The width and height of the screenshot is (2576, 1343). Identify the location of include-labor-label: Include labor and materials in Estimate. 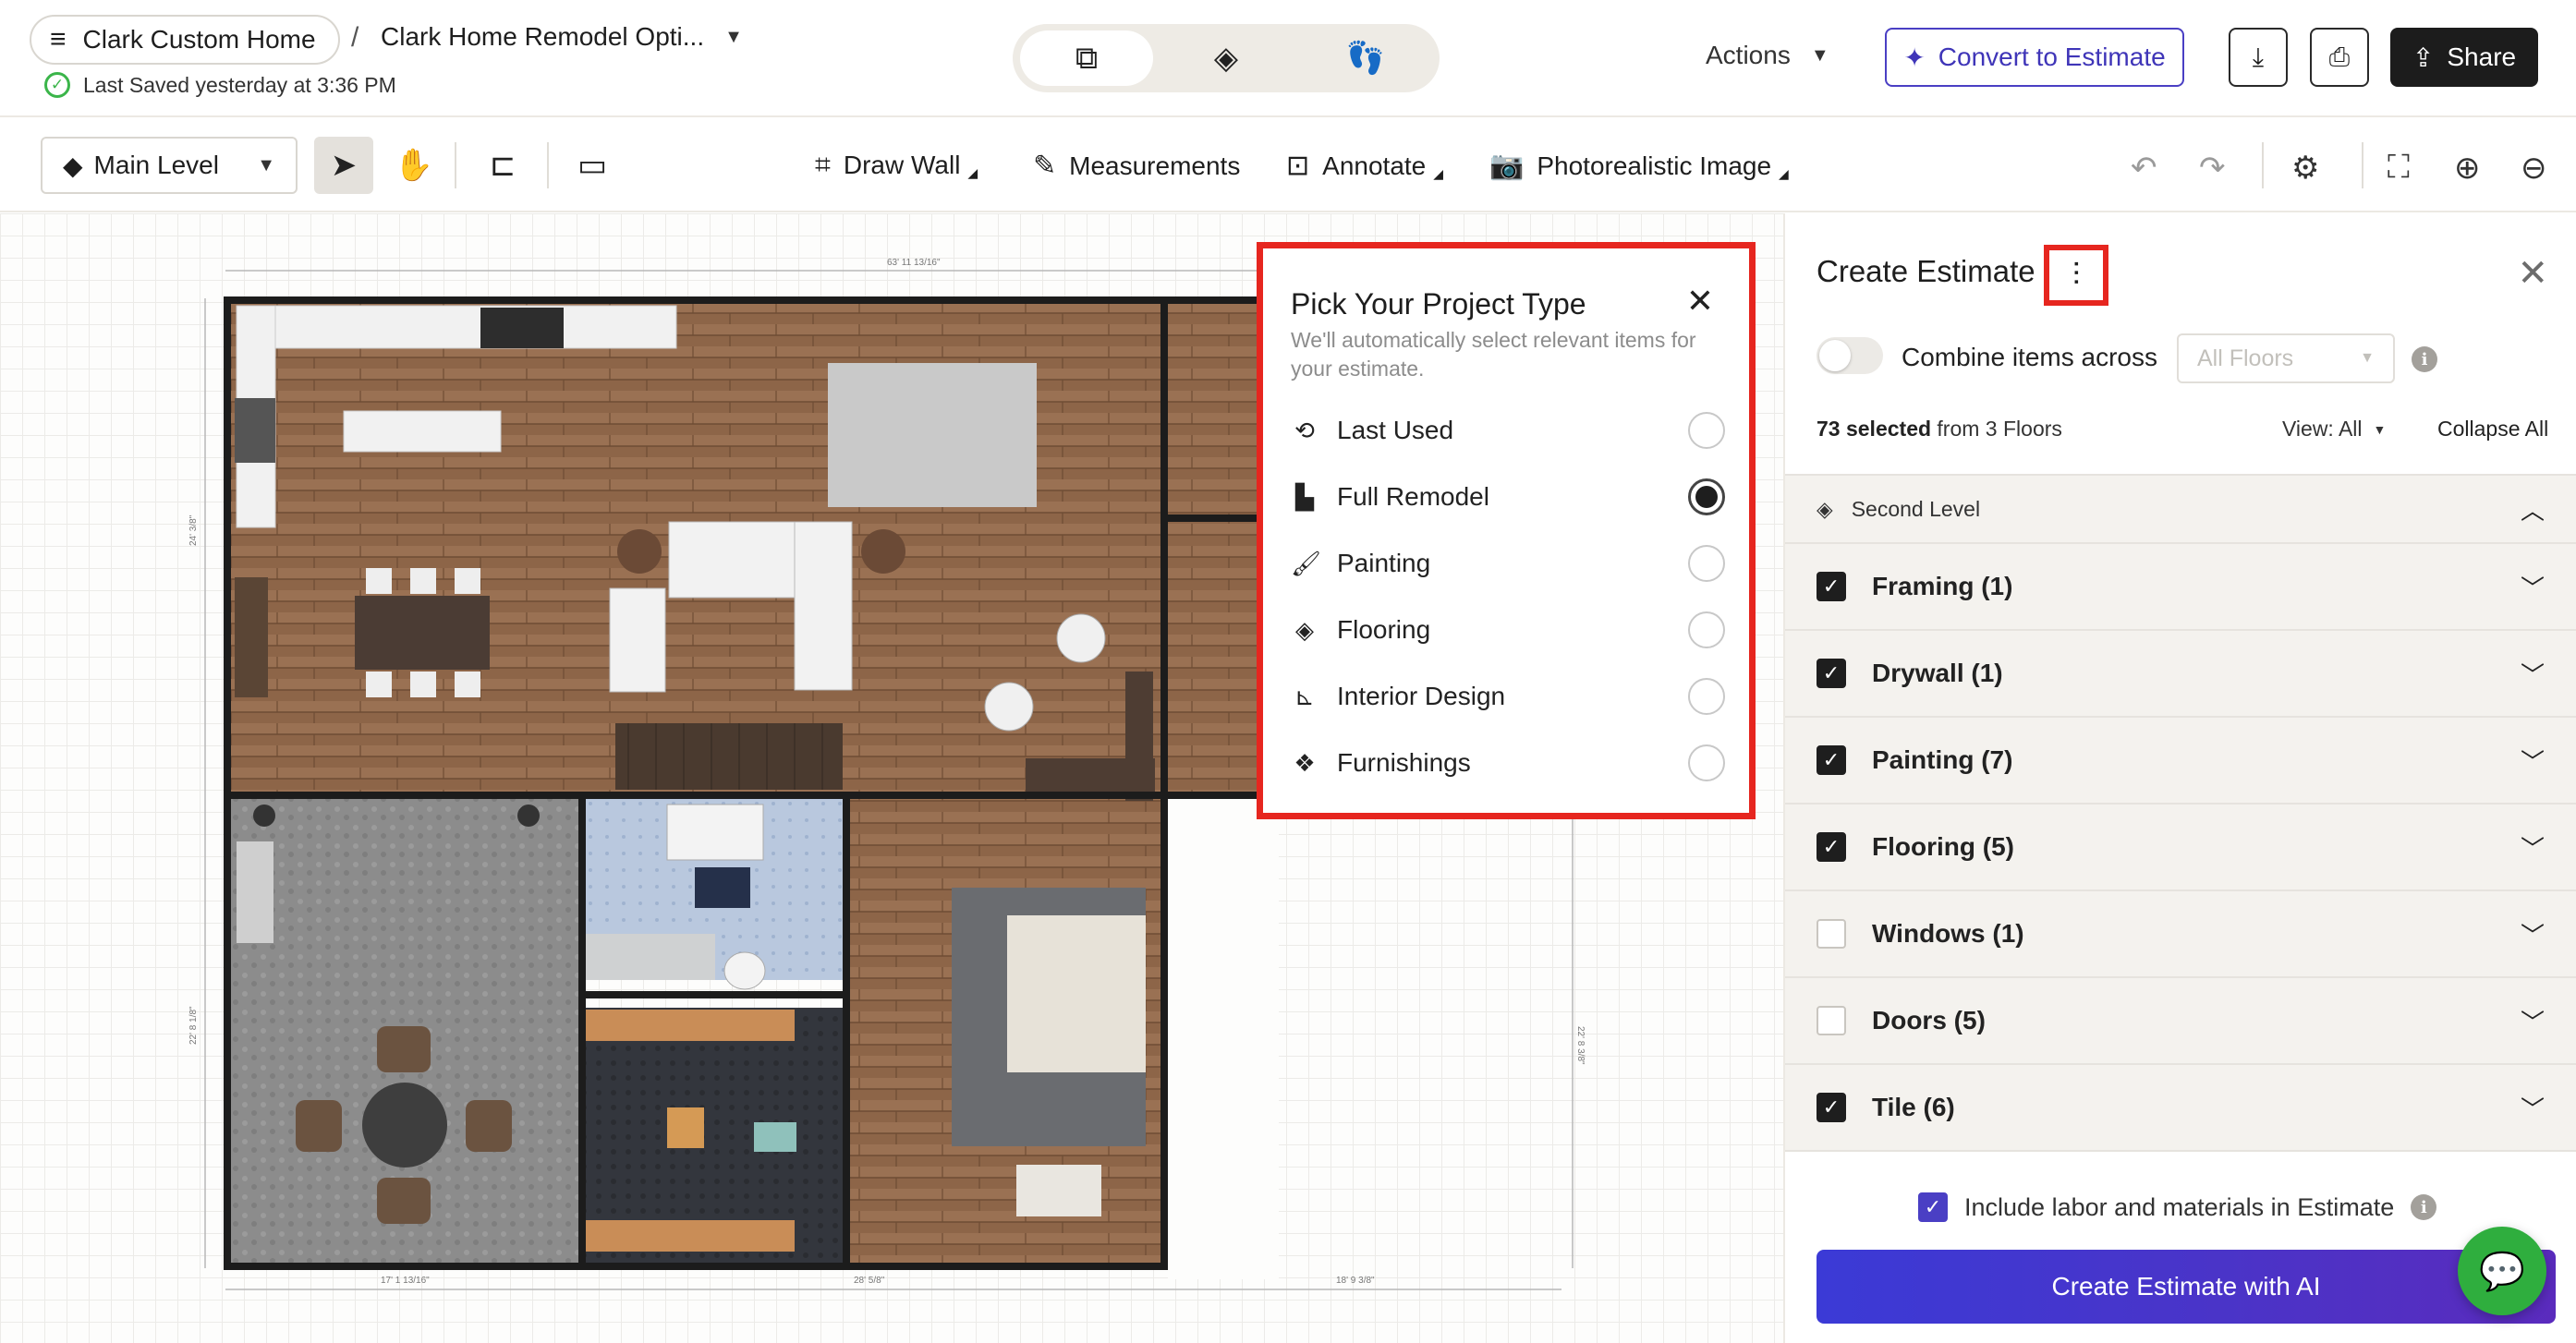
(2179, 1206).